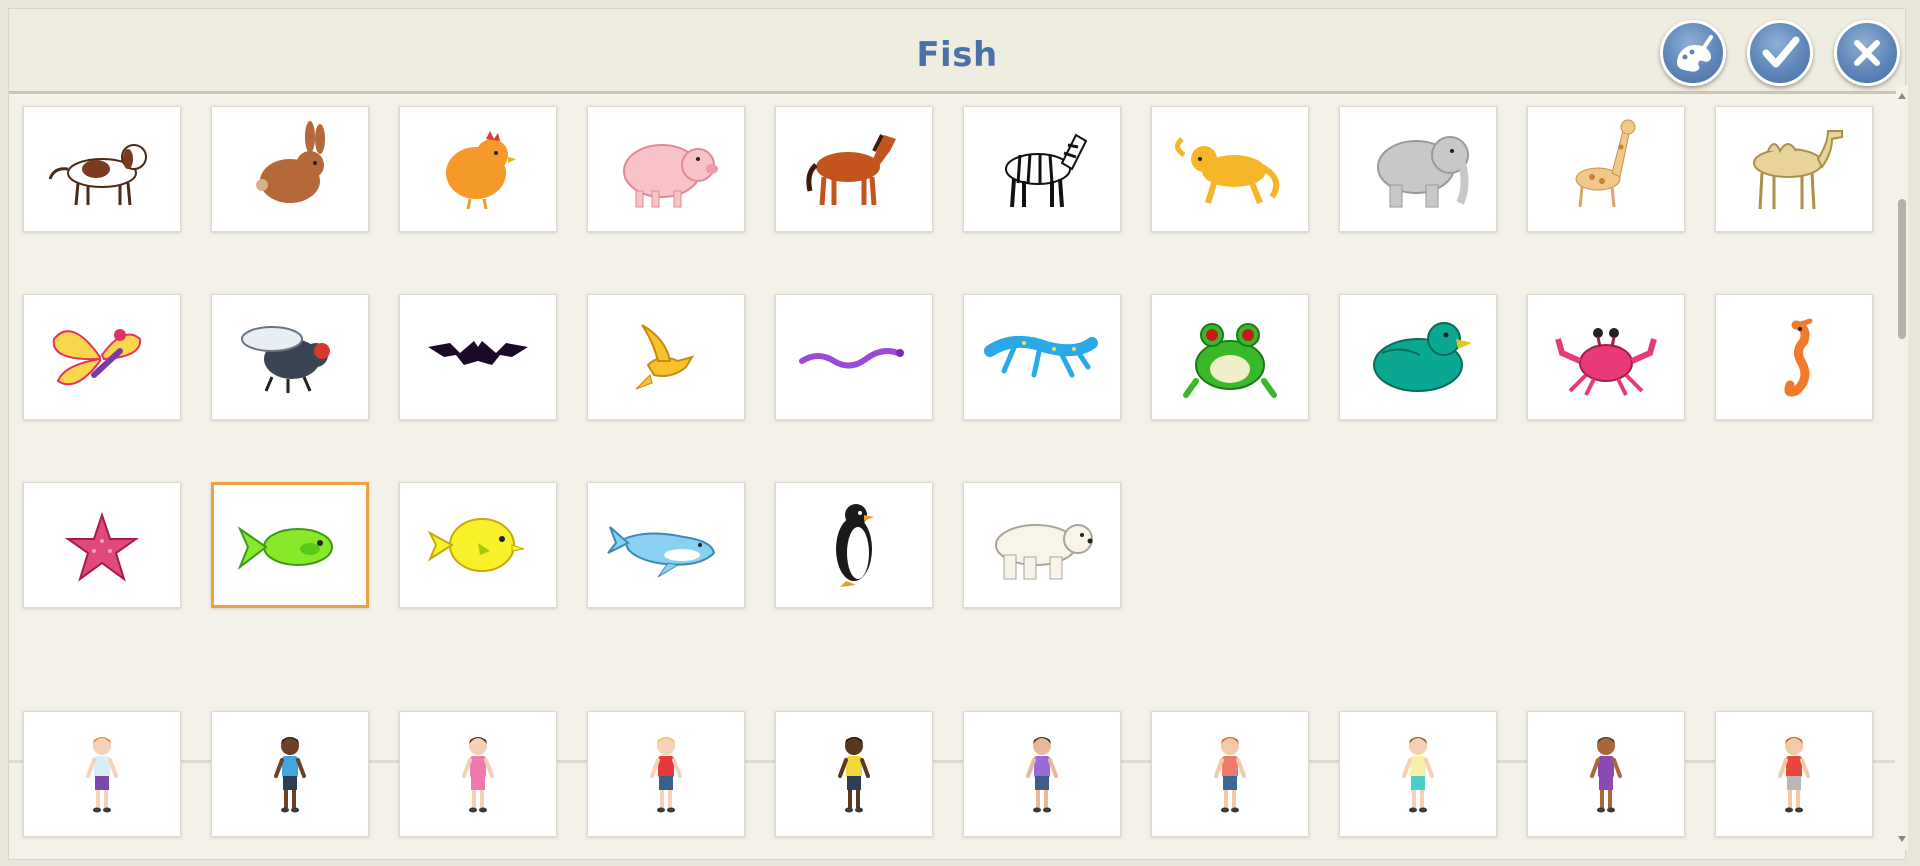  I want to click on sprite-tile-bat, so click(478, 357).